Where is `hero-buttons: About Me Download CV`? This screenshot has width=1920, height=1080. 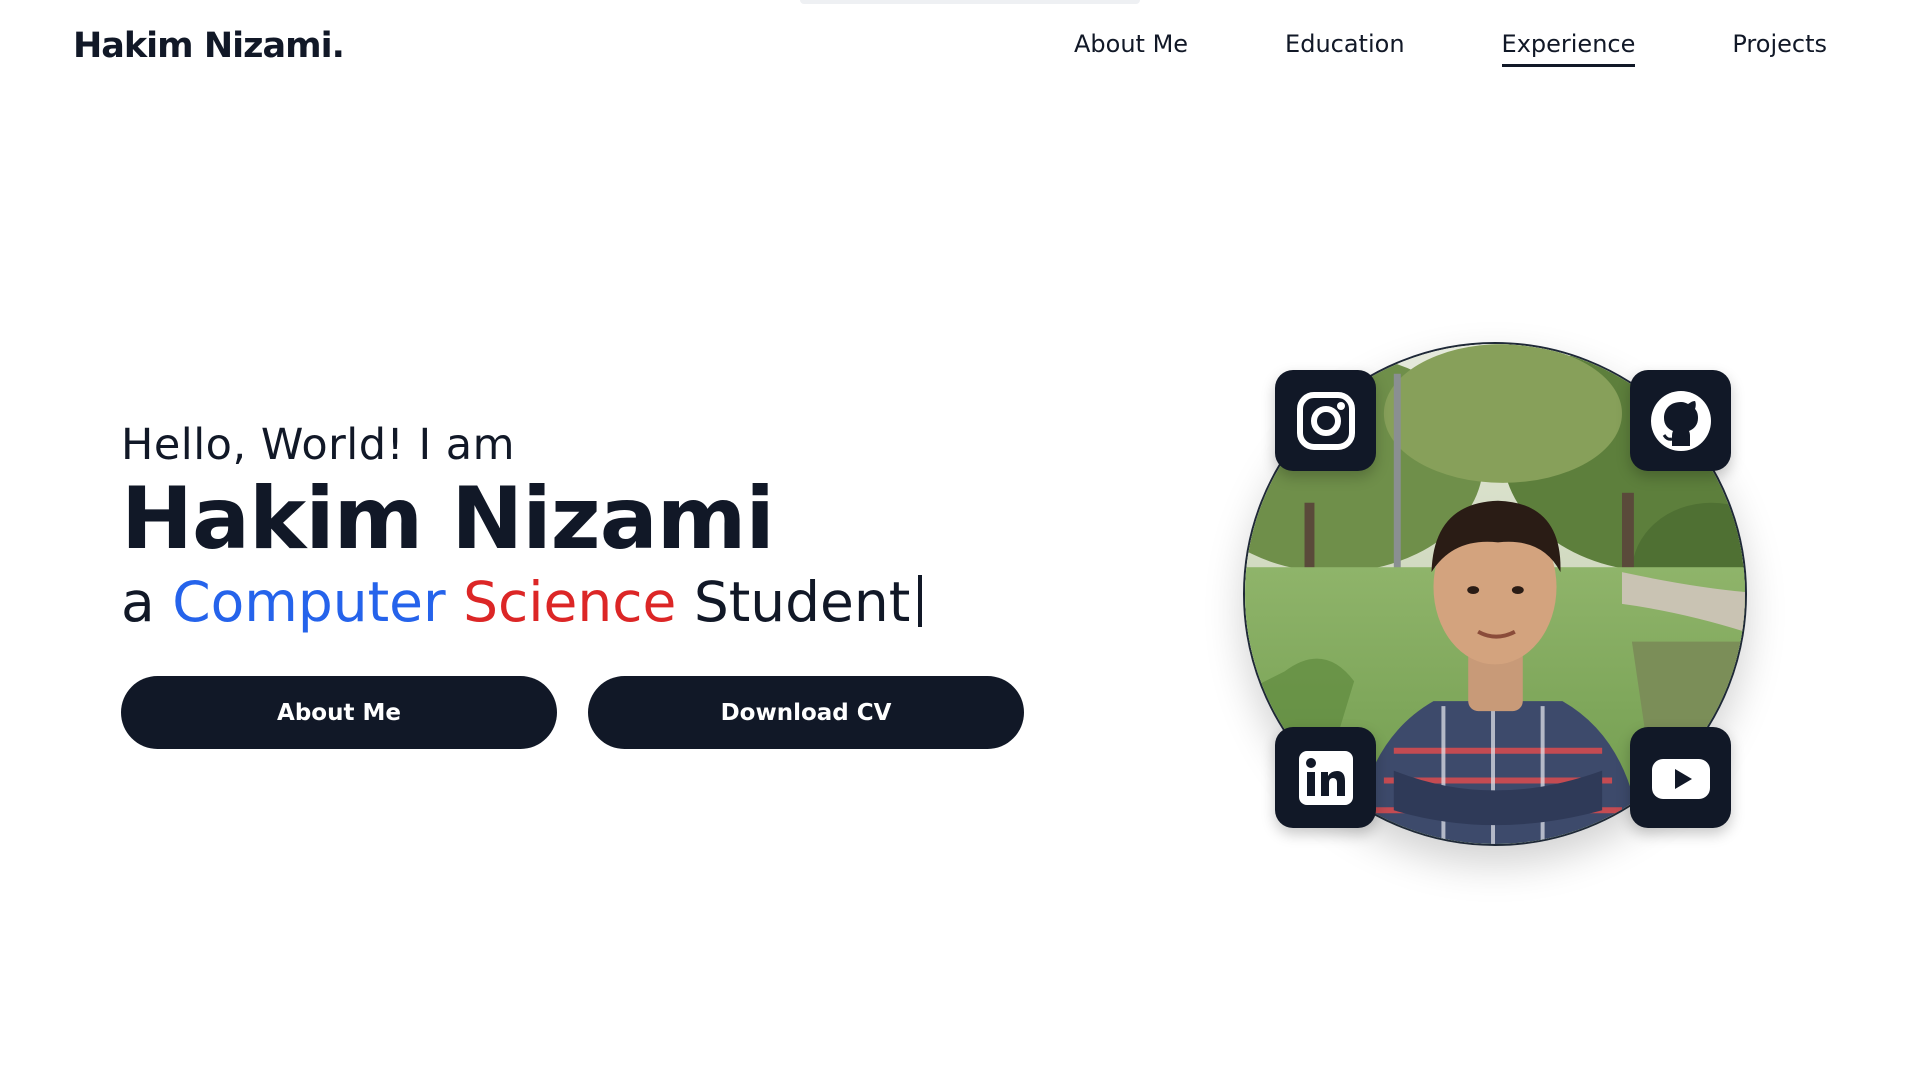
hero-buttons: About Me Download CV is located at coordinates (596, 713).